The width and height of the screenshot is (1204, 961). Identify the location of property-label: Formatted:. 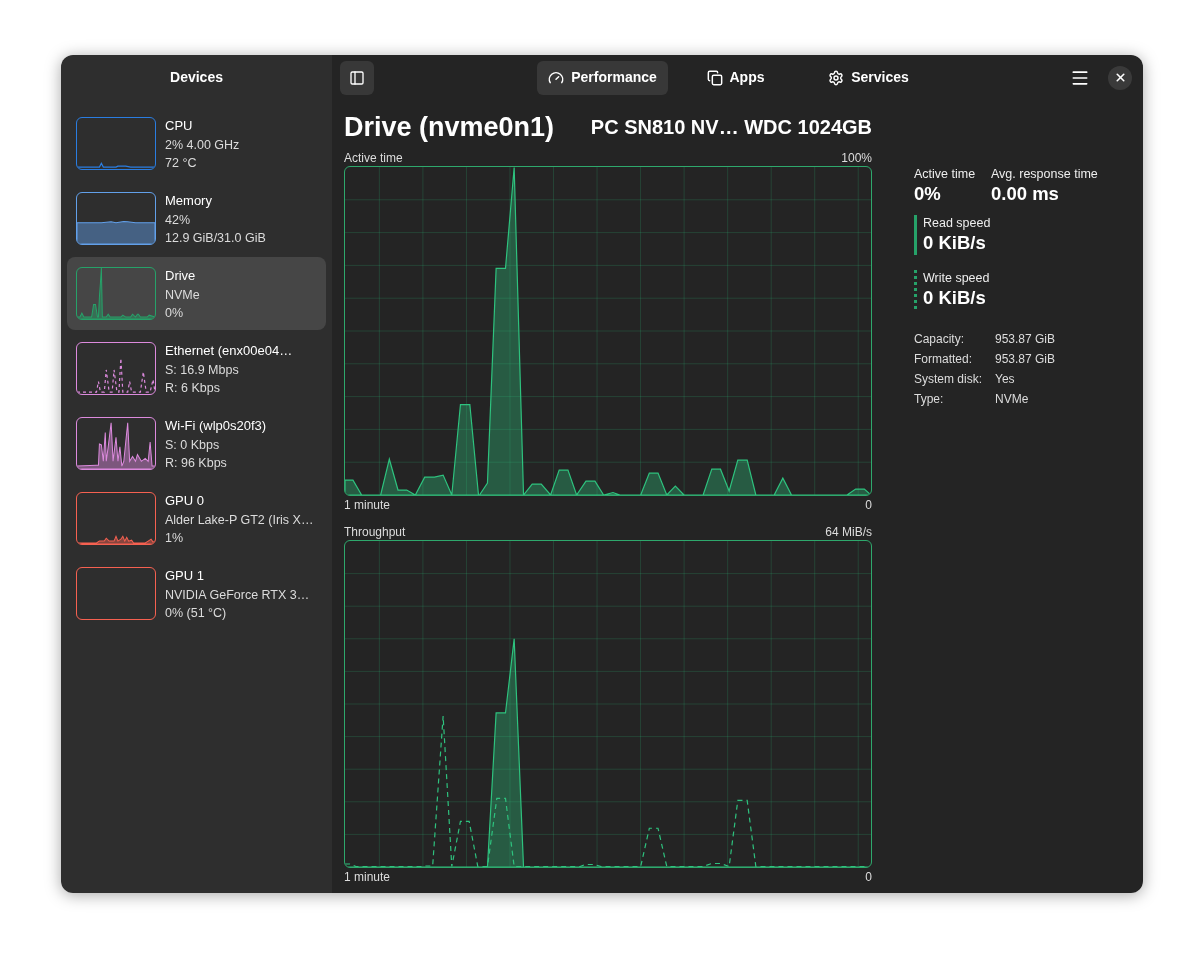
(944, 359).